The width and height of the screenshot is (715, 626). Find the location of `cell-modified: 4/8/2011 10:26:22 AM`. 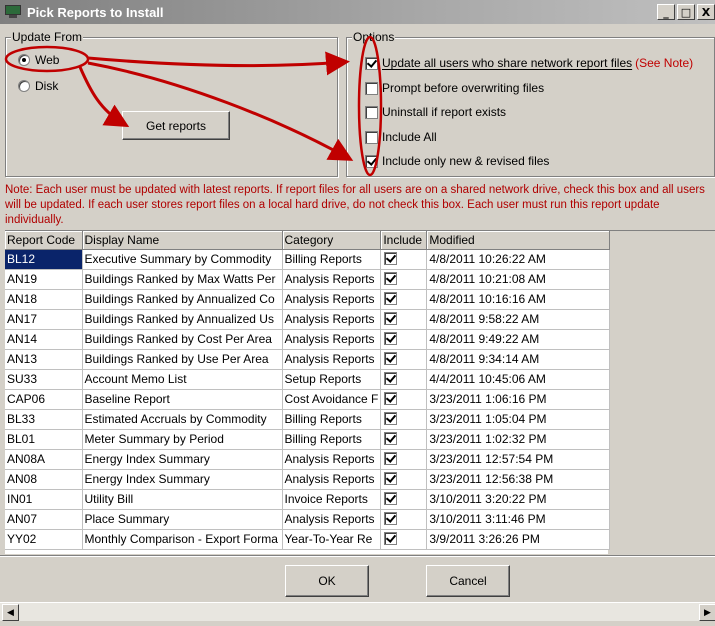

cell-modified: 4/8/2011 10:26:22 AM is located at coordinates (518, 259).